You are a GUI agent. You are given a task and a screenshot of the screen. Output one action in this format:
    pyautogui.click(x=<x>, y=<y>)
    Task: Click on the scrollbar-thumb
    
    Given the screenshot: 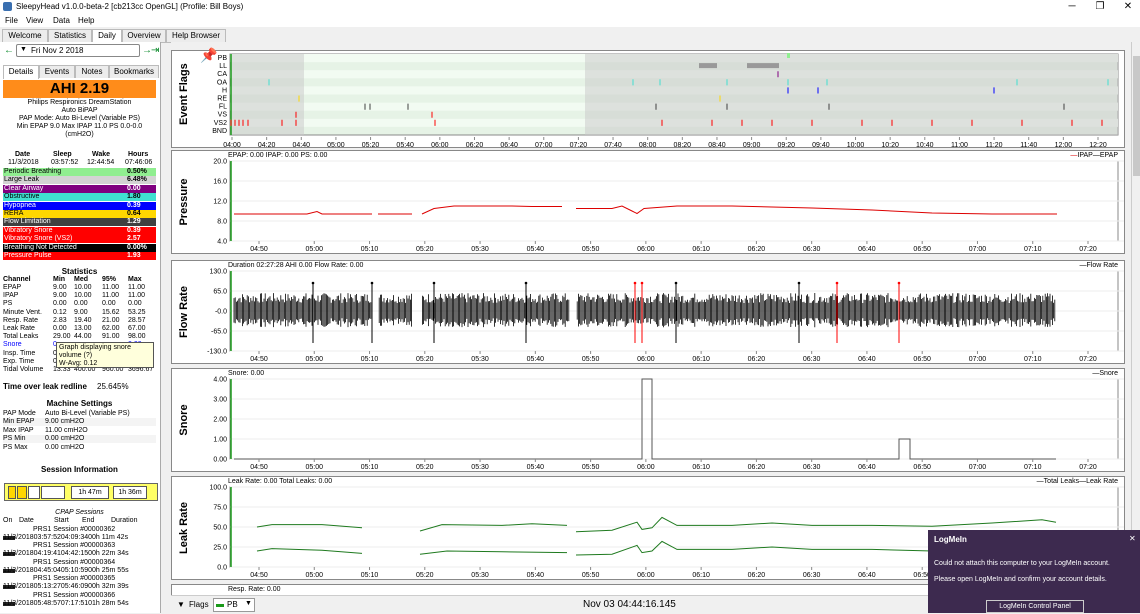 What is the action you would take?
    pyautogui.click(x=1136, y=116)
    